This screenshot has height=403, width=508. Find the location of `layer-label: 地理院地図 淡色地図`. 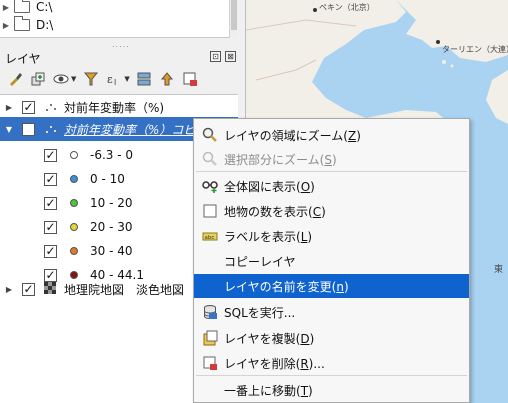

layer-label: 地理院地図 淡色地図 is located at coordinates (124, 289).